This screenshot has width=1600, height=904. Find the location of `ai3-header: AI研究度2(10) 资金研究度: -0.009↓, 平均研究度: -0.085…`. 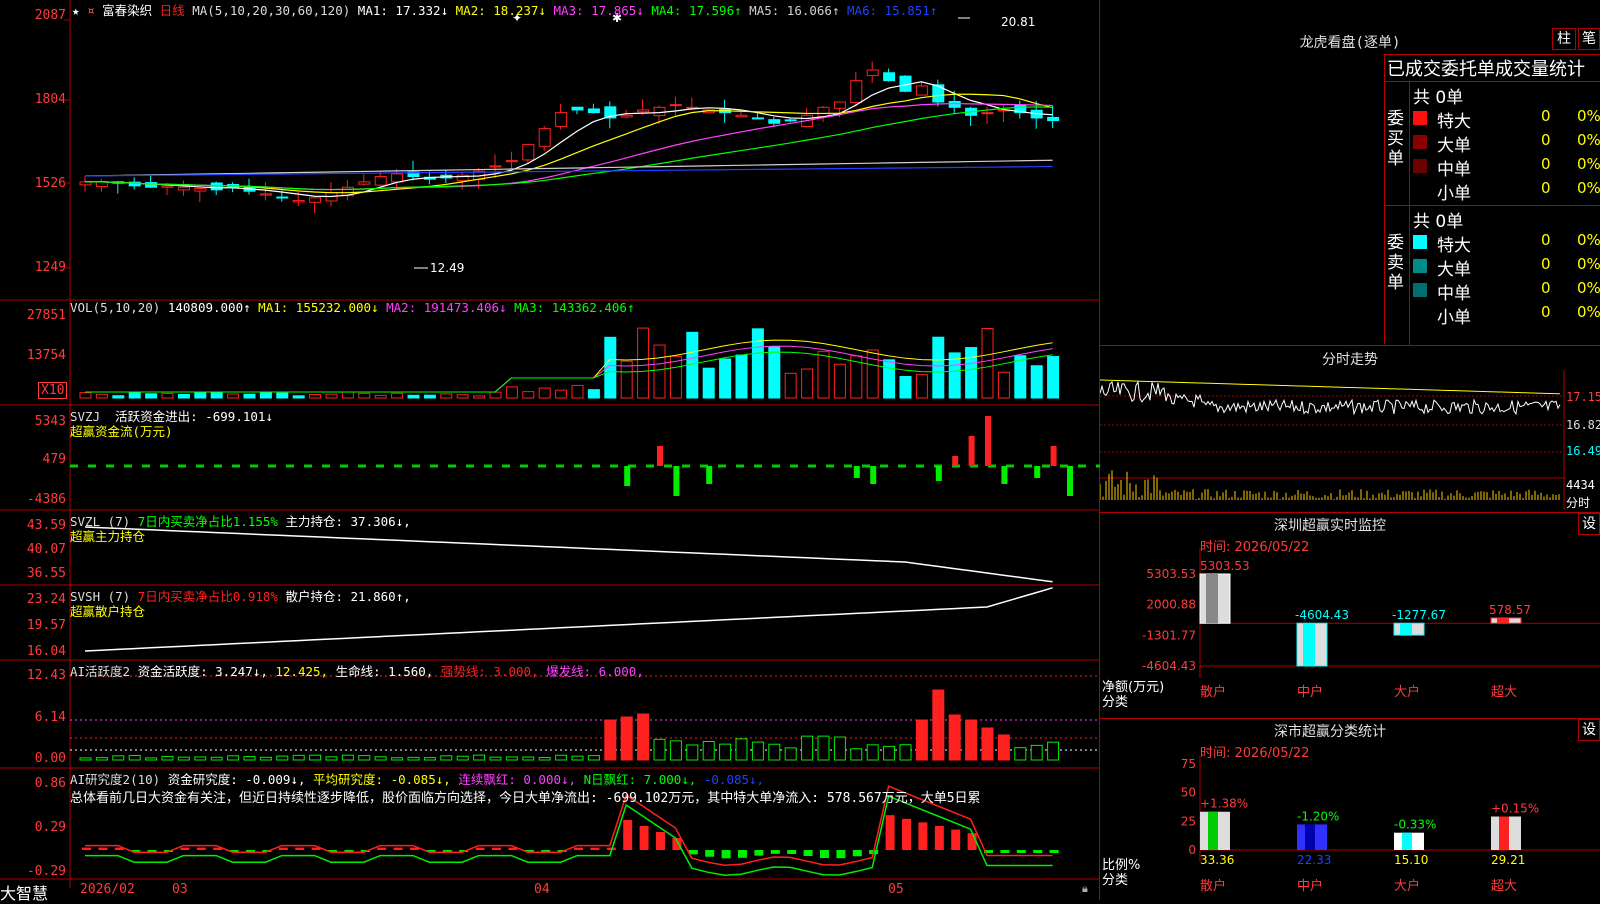

ai3-header: AI研究度2(10) 资金研究度: -0.009↓, 平均研究度: -0.085… is located at coordinates (417, 778).